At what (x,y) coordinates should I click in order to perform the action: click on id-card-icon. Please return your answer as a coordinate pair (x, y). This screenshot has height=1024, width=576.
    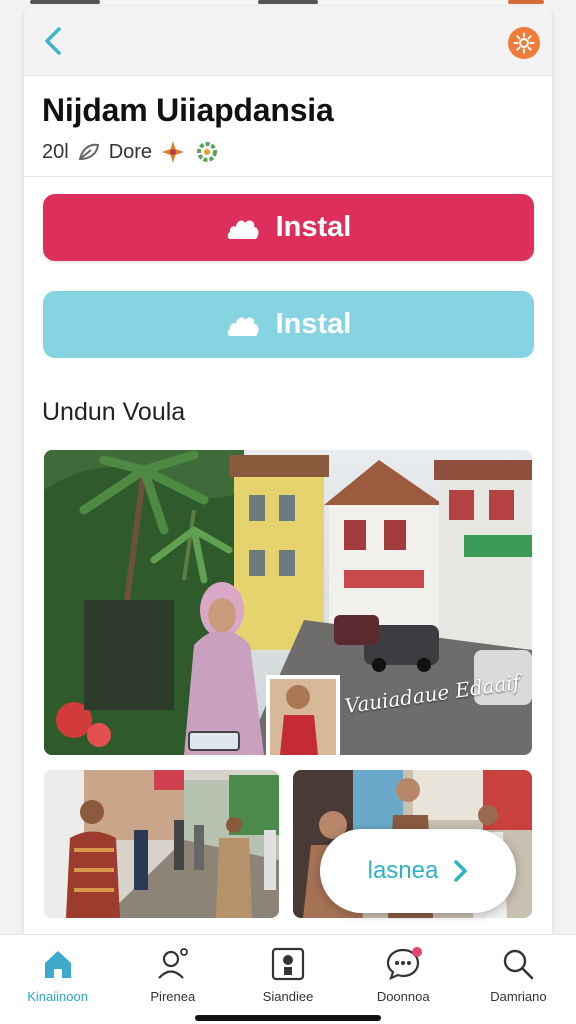
    Looking at the image, I should click on (288, 964).